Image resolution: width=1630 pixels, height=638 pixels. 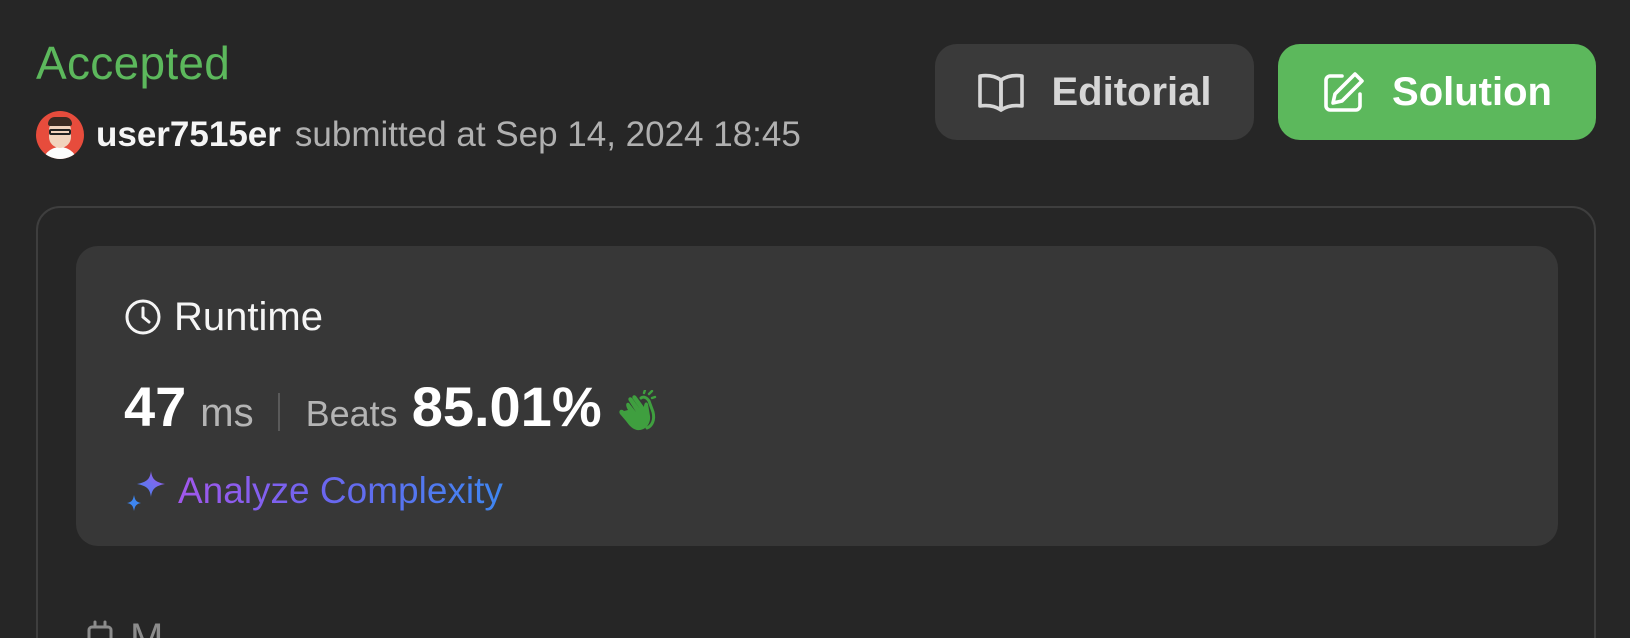 What do you see at coordinates (143, 317) in the screenshot?
I see `clock-icon` at bounding box center [143, 317].